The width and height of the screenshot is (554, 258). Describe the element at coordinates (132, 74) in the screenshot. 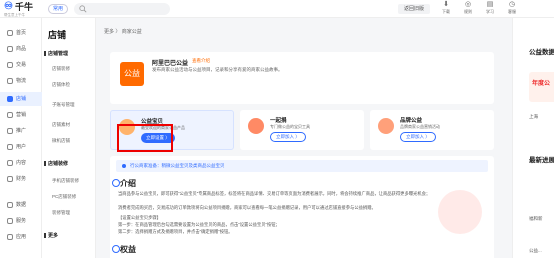

I see `charity-logo: 公益` at that location.